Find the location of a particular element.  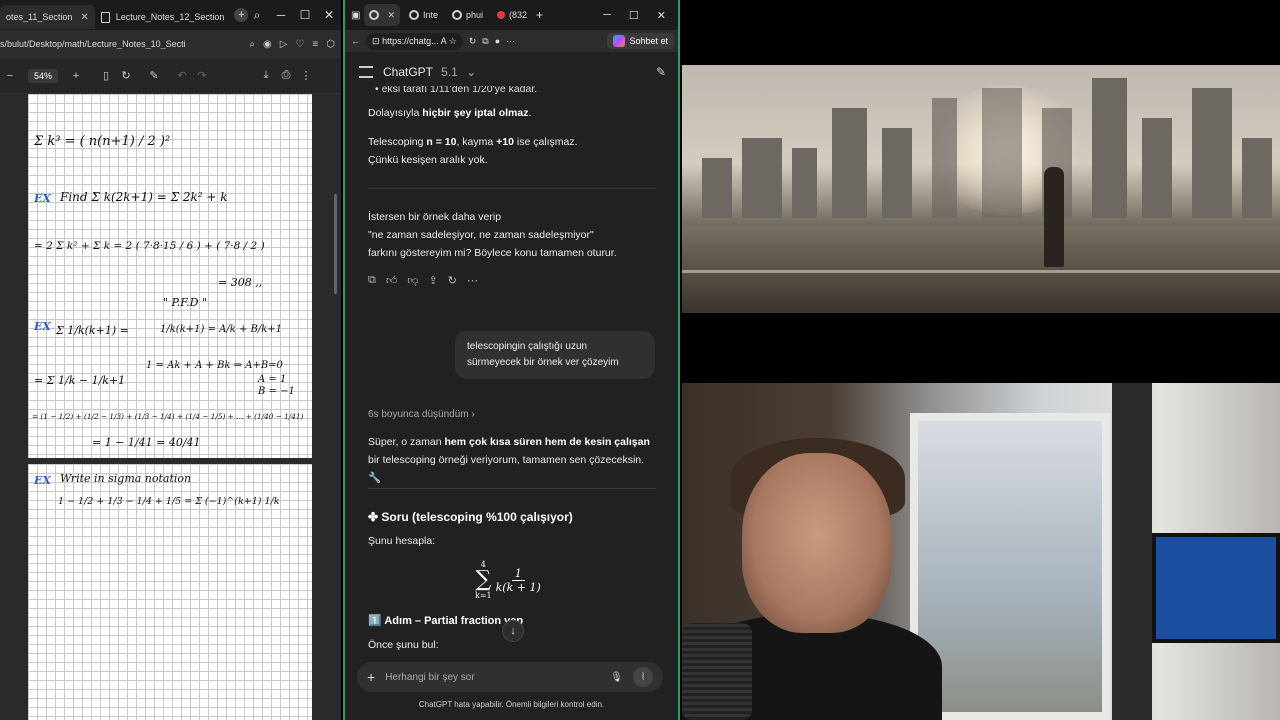

tab-actions-icon: ▣ is located at coordinates (355, 15).